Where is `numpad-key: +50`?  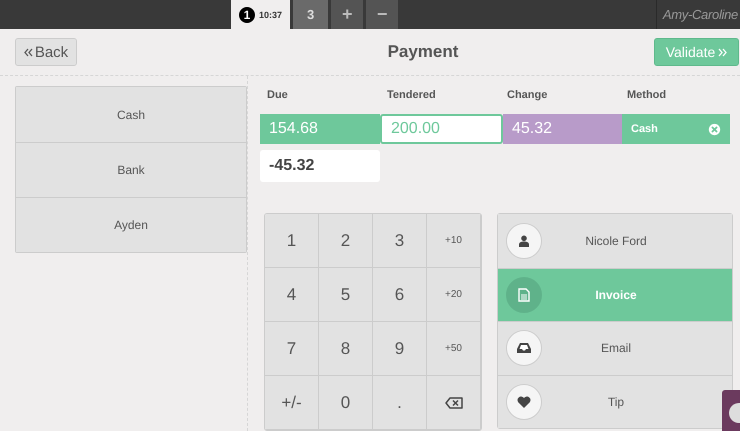
numpad-key: +50 is located at coordinates (454, 349).